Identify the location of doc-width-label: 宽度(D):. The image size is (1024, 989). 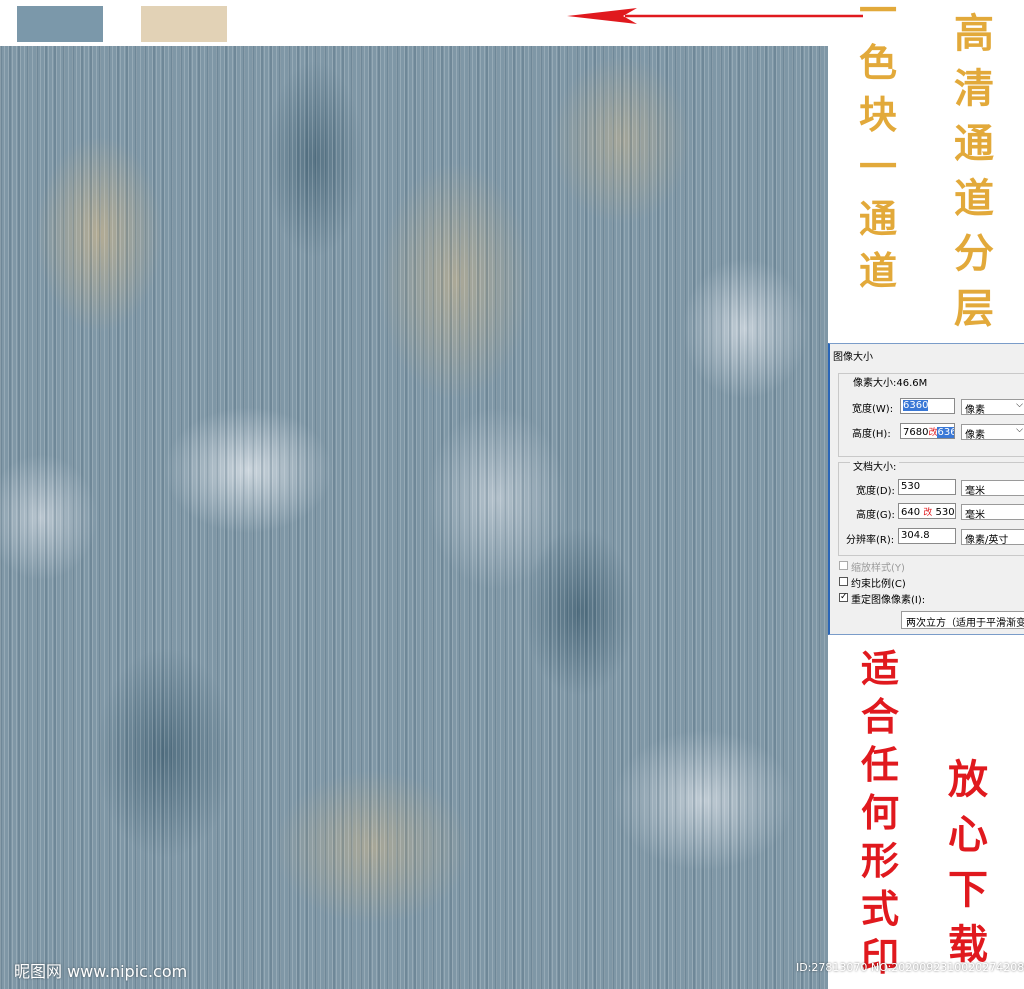
(875, 491).